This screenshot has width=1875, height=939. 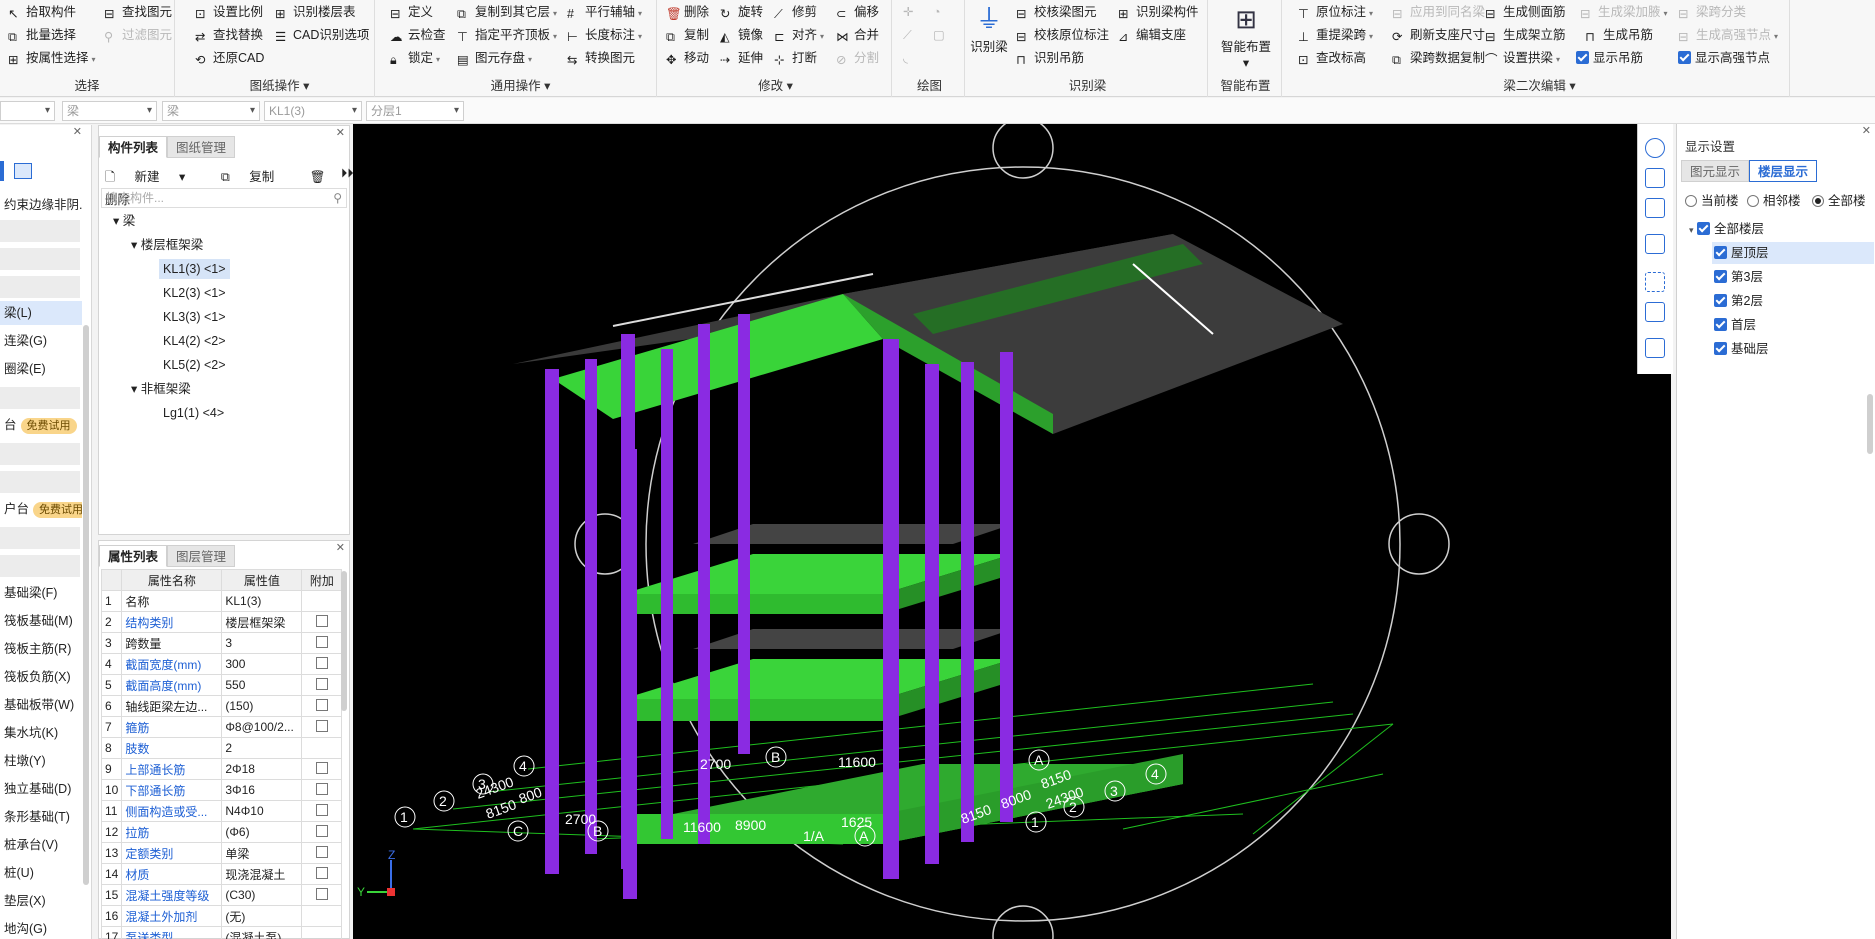 What do you see at coordinates (411, 12) in the screenshot?
I see `define-button: ⊟ 定义` at bounding box center [411, 12].